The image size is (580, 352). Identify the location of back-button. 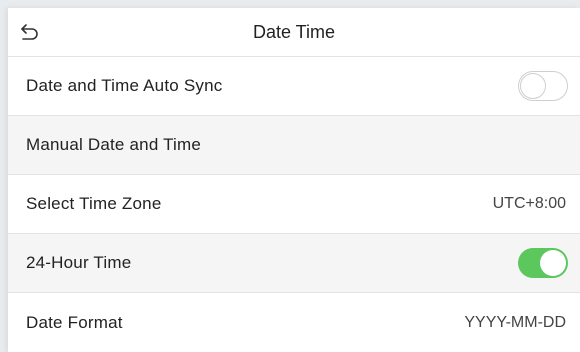
(30, 32).